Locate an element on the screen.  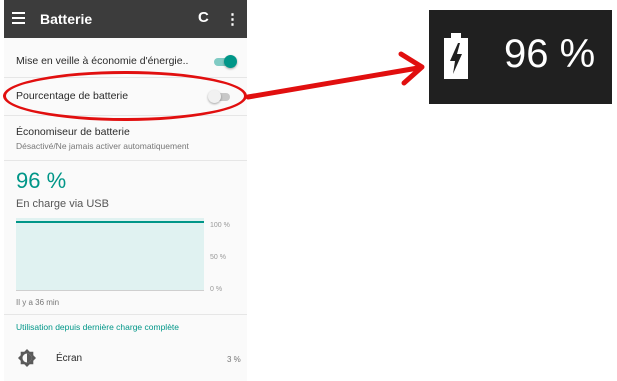
battery-status-indicator: 96 % is located at coordinates (520, 57).